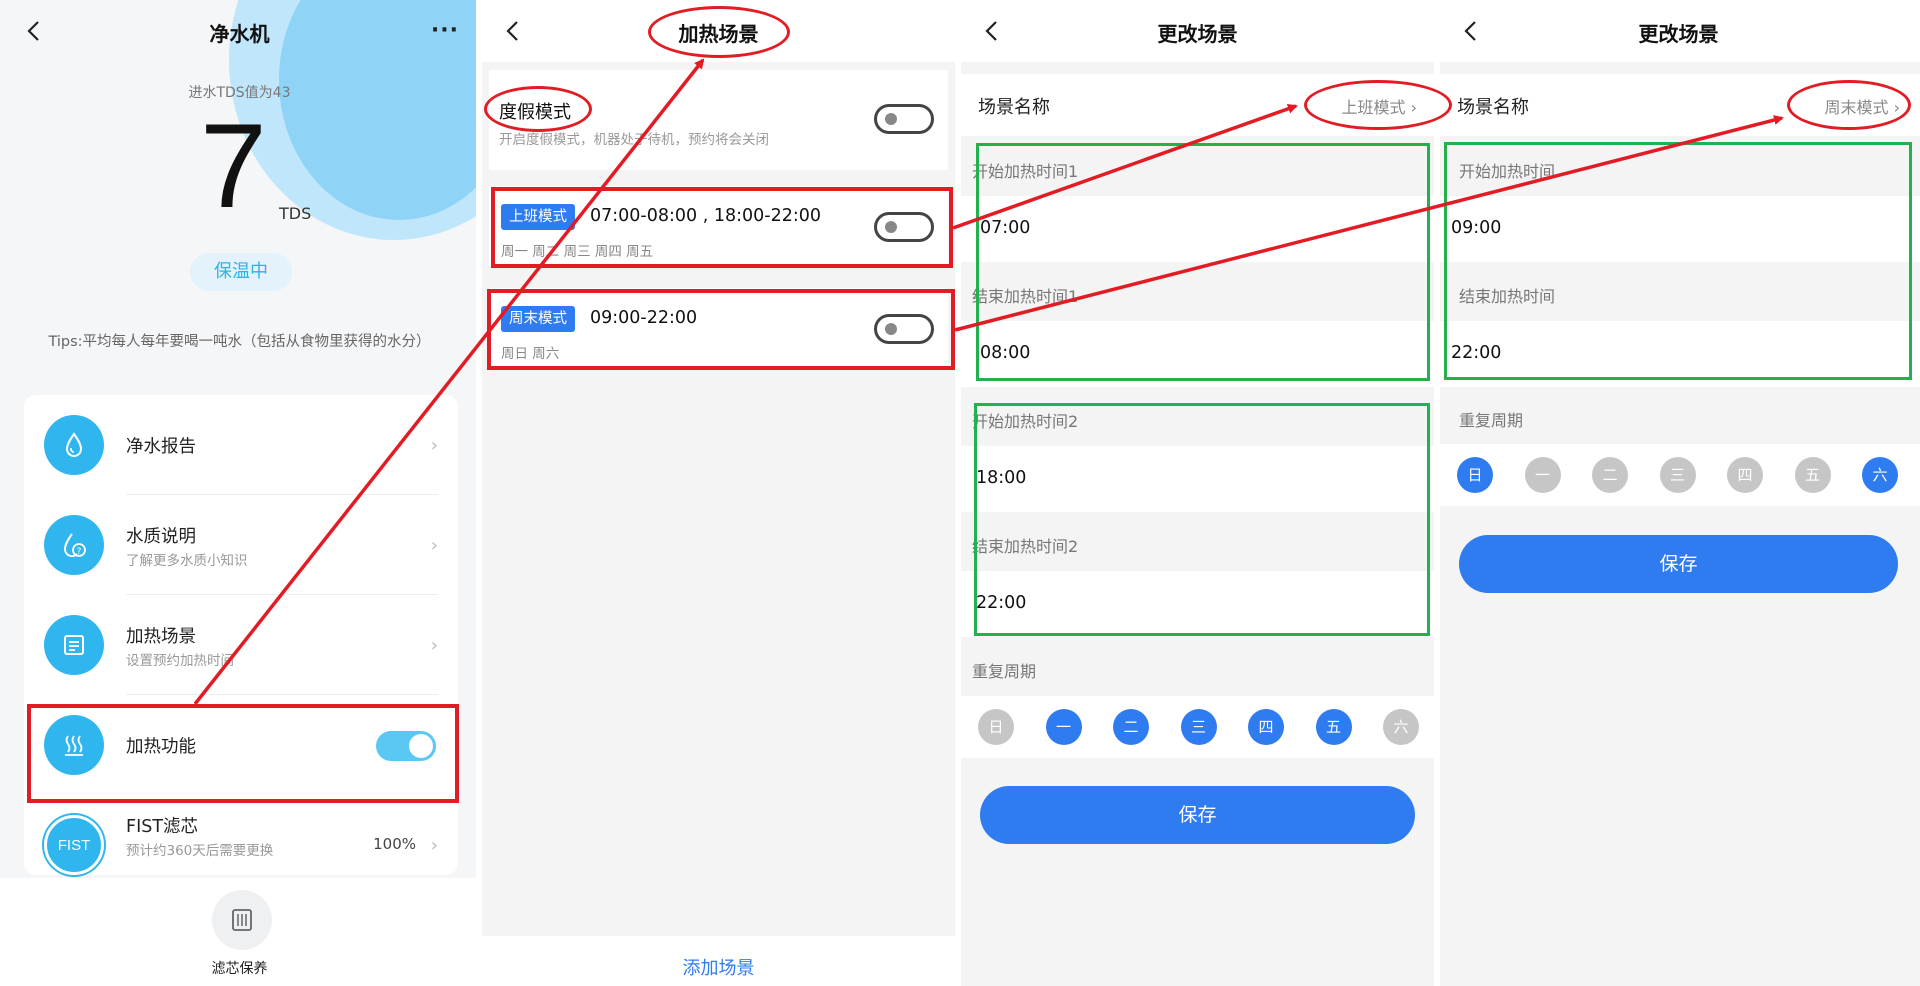  I want to click on water-drop-icon, so click(74, 445).